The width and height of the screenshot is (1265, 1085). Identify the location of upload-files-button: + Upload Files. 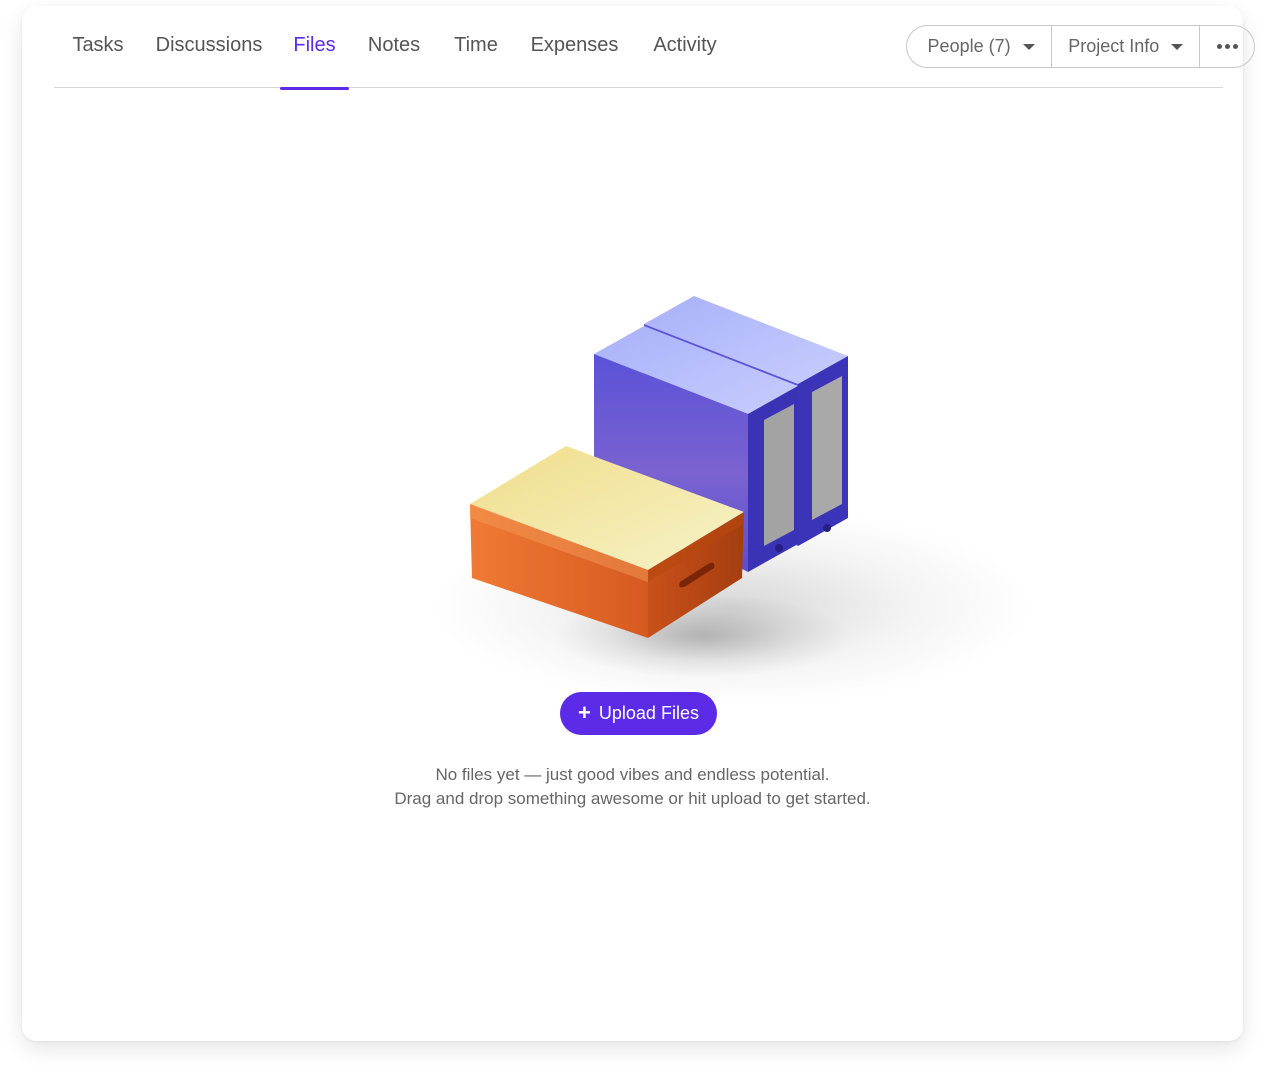
(638, 713).